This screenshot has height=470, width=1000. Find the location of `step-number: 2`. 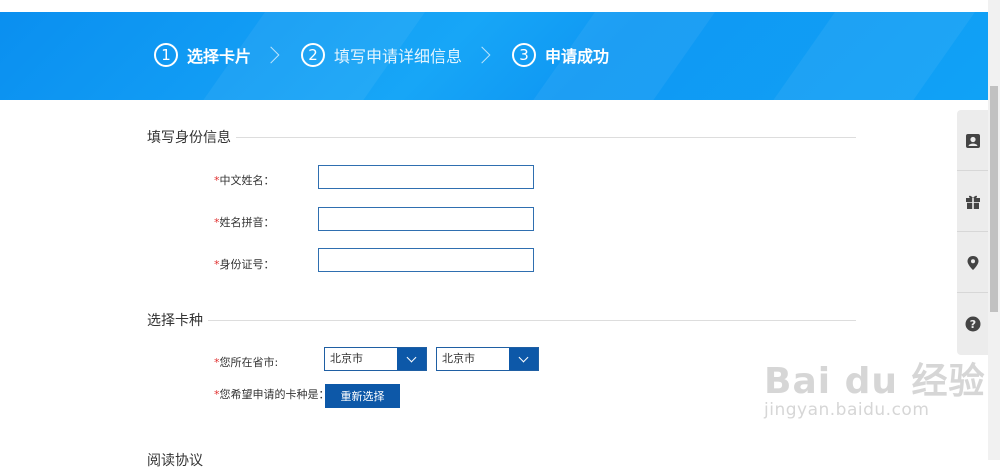

step-number: 2 is located at coordinates (313, 55).